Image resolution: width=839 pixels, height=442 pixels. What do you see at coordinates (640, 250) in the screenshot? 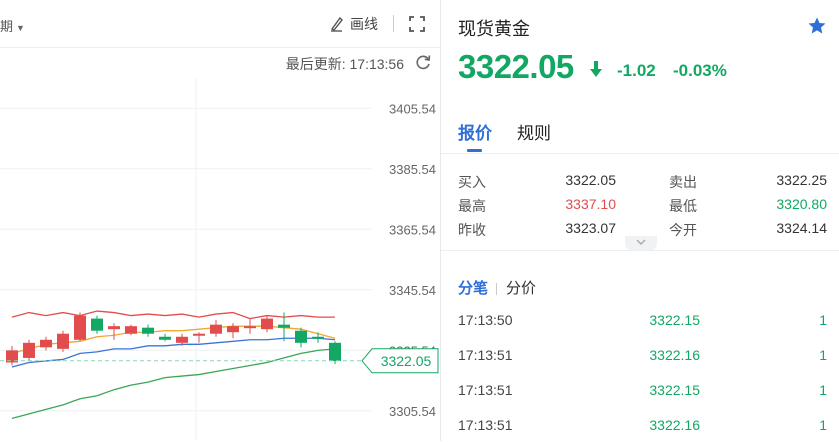
I see `section-divider` at bounding box center [640, 250].